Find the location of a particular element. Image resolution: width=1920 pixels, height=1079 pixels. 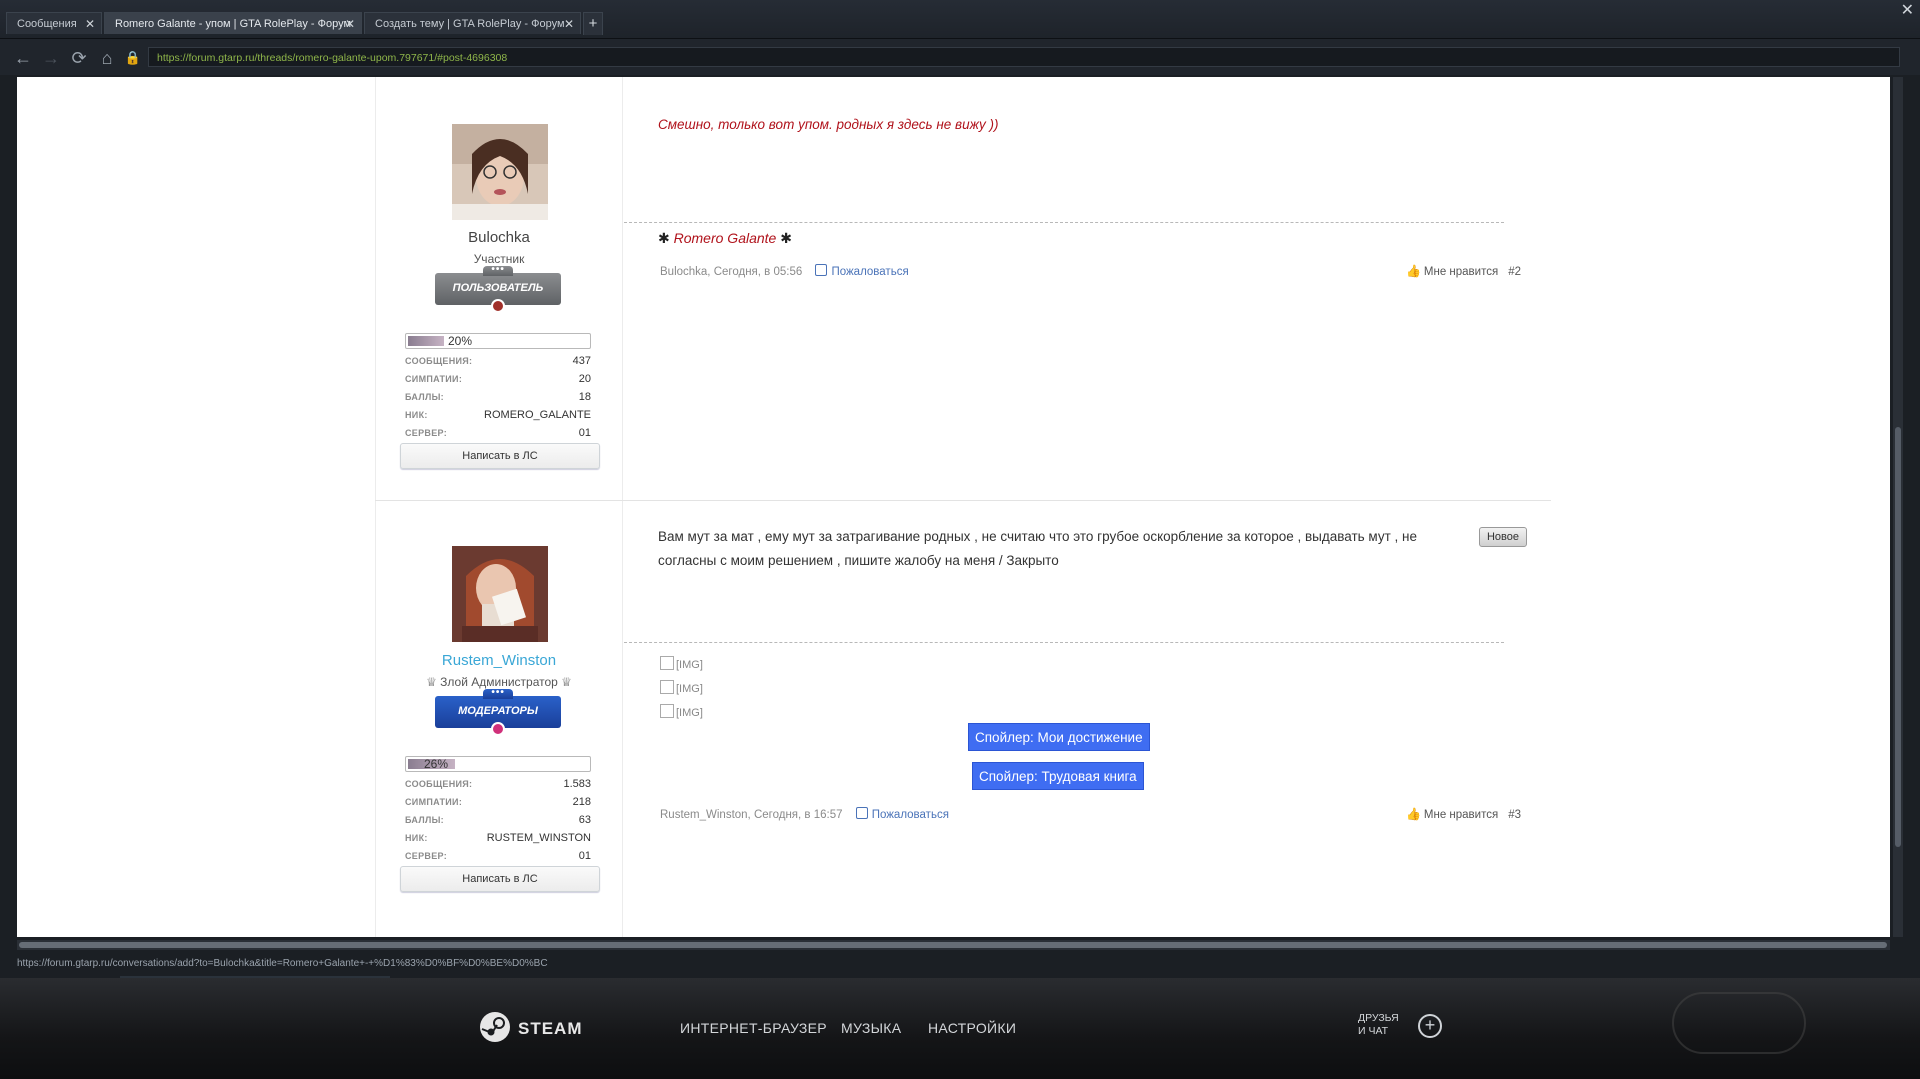

stat-value: 437 is located at coordinates (581, 361).